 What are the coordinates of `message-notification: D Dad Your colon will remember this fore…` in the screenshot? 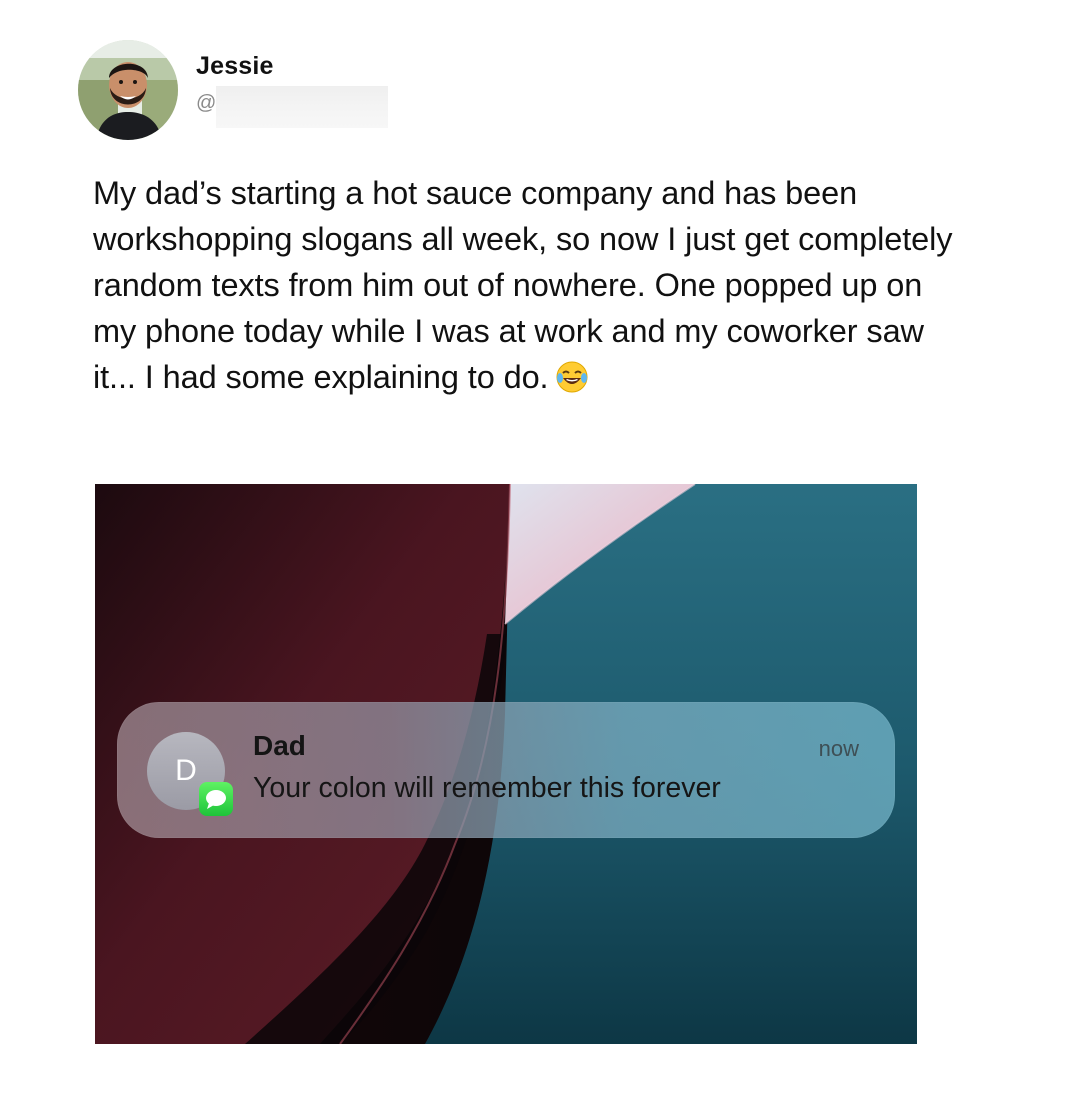 It's located at (506, 770).